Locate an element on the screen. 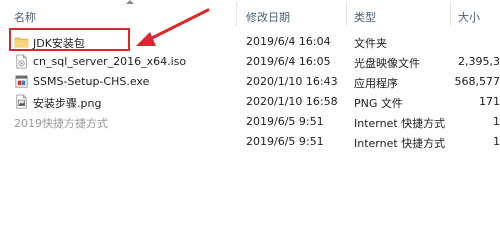  file-type: PNG 文件 is located at coordinates (378, 103).